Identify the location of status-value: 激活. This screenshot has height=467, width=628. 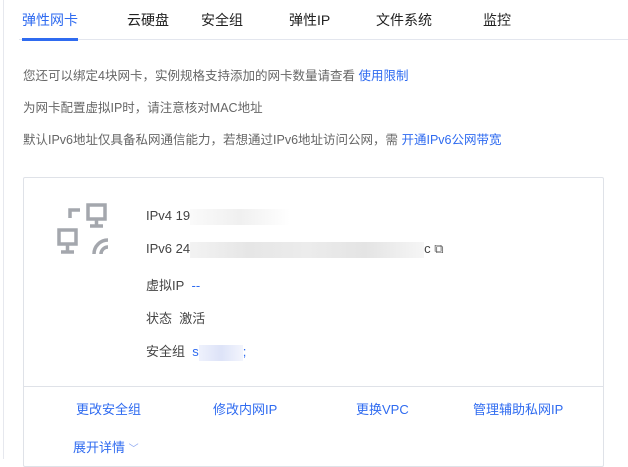
(192, 318).